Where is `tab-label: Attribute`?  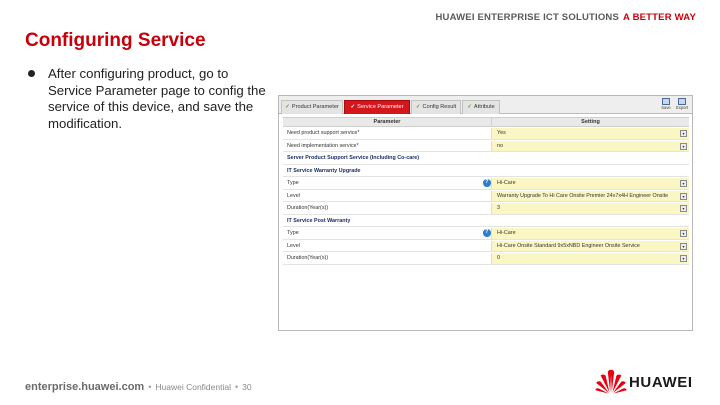
tab-label: Attribute is located at coordinates (484, 107).